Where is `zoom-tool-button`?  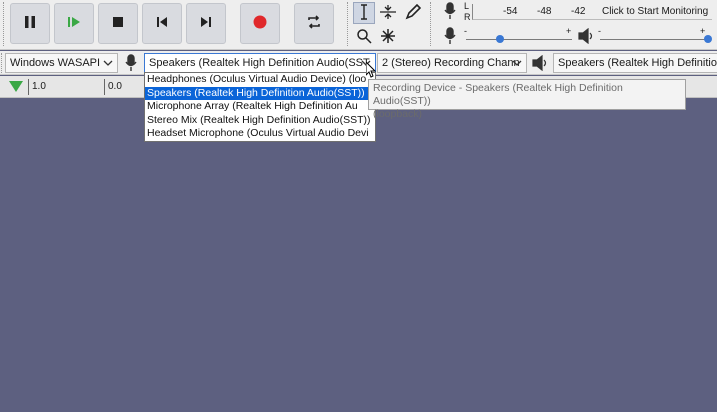
zoom-tool-button is located at coordinates (364, 37).